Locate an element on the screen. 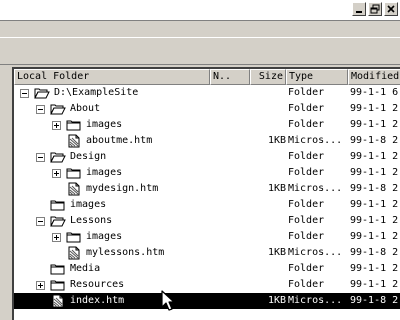 The image size is (400, 320). tree-row: Media Folder 99-1-1 2 is located at coordinates (207, 269).